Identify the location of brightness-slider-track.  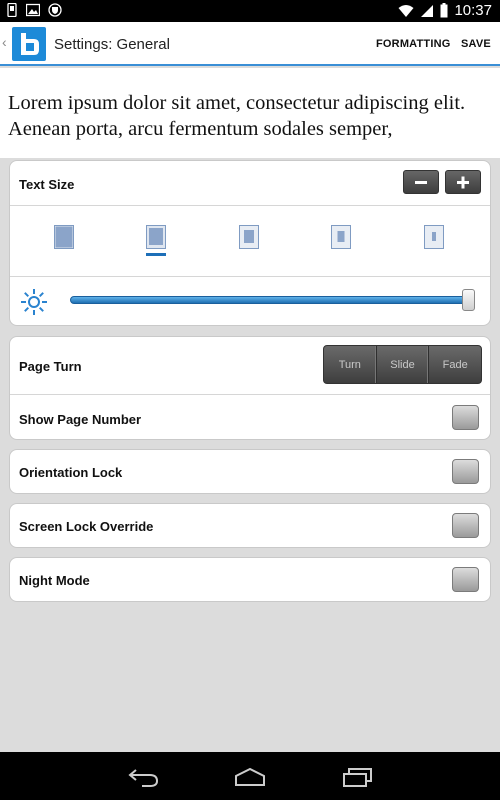
(272, 300).